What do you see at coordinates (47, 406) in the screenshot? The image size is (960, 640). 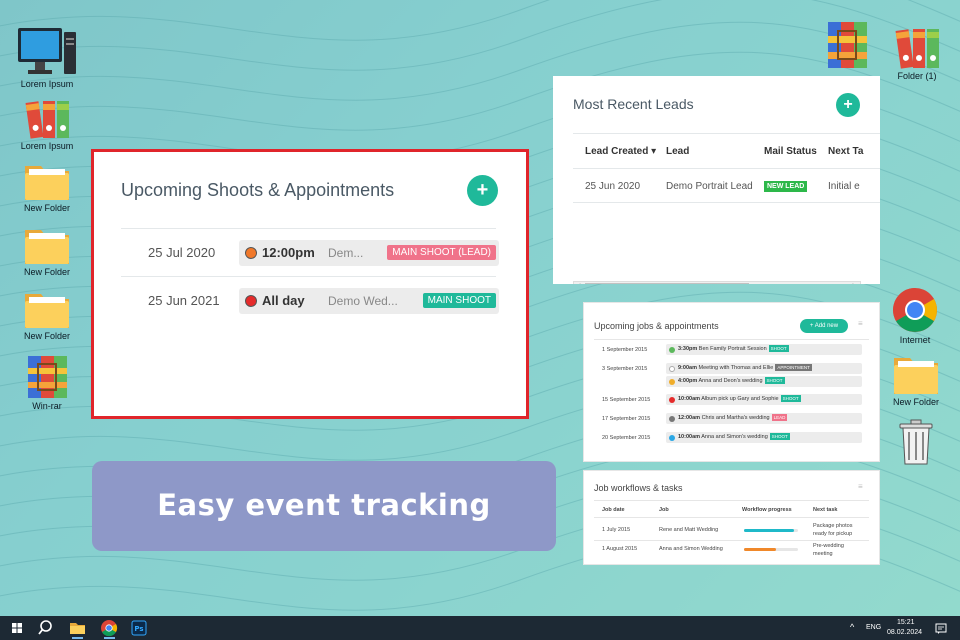 I see `desktop-icon-label: Win-rar` at bounding box center [47, 406].